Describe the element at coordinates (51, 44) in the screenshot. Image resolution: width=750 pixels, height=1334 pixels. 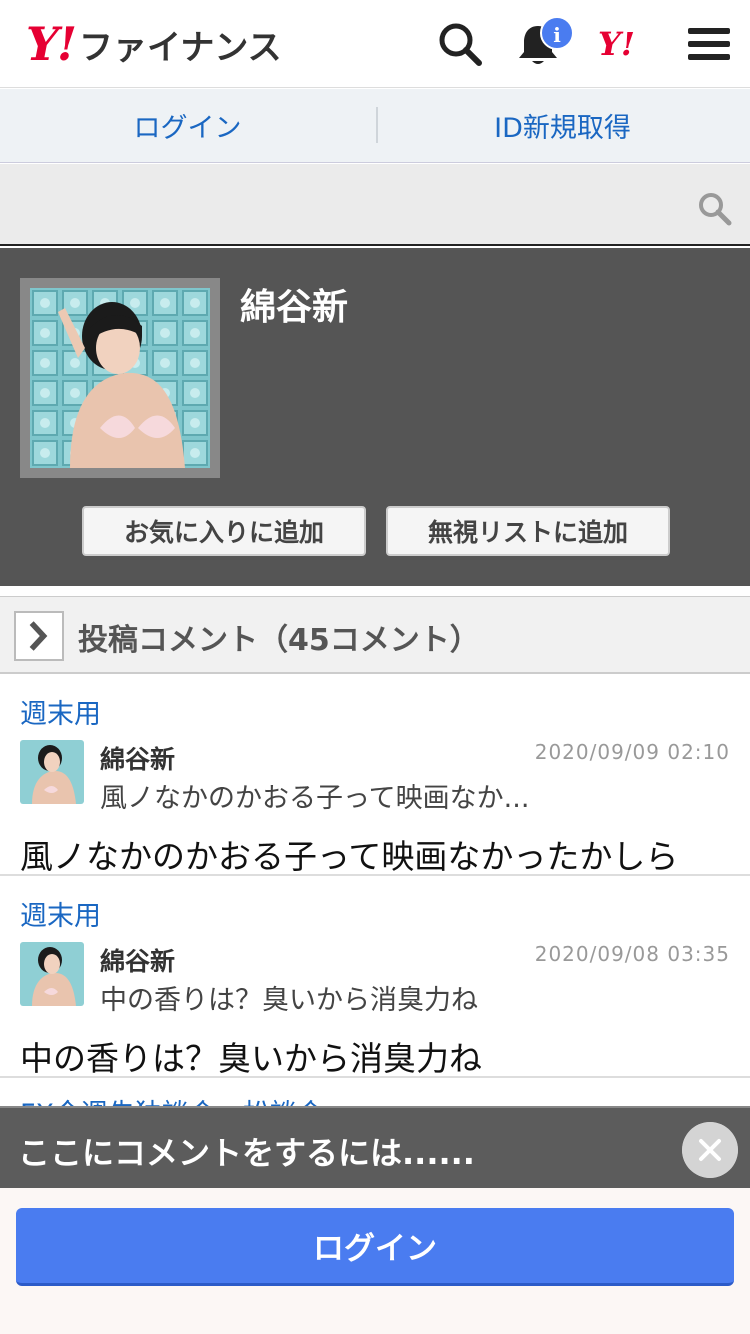
I see `yahoo-logo-mark: Y!` at that location.